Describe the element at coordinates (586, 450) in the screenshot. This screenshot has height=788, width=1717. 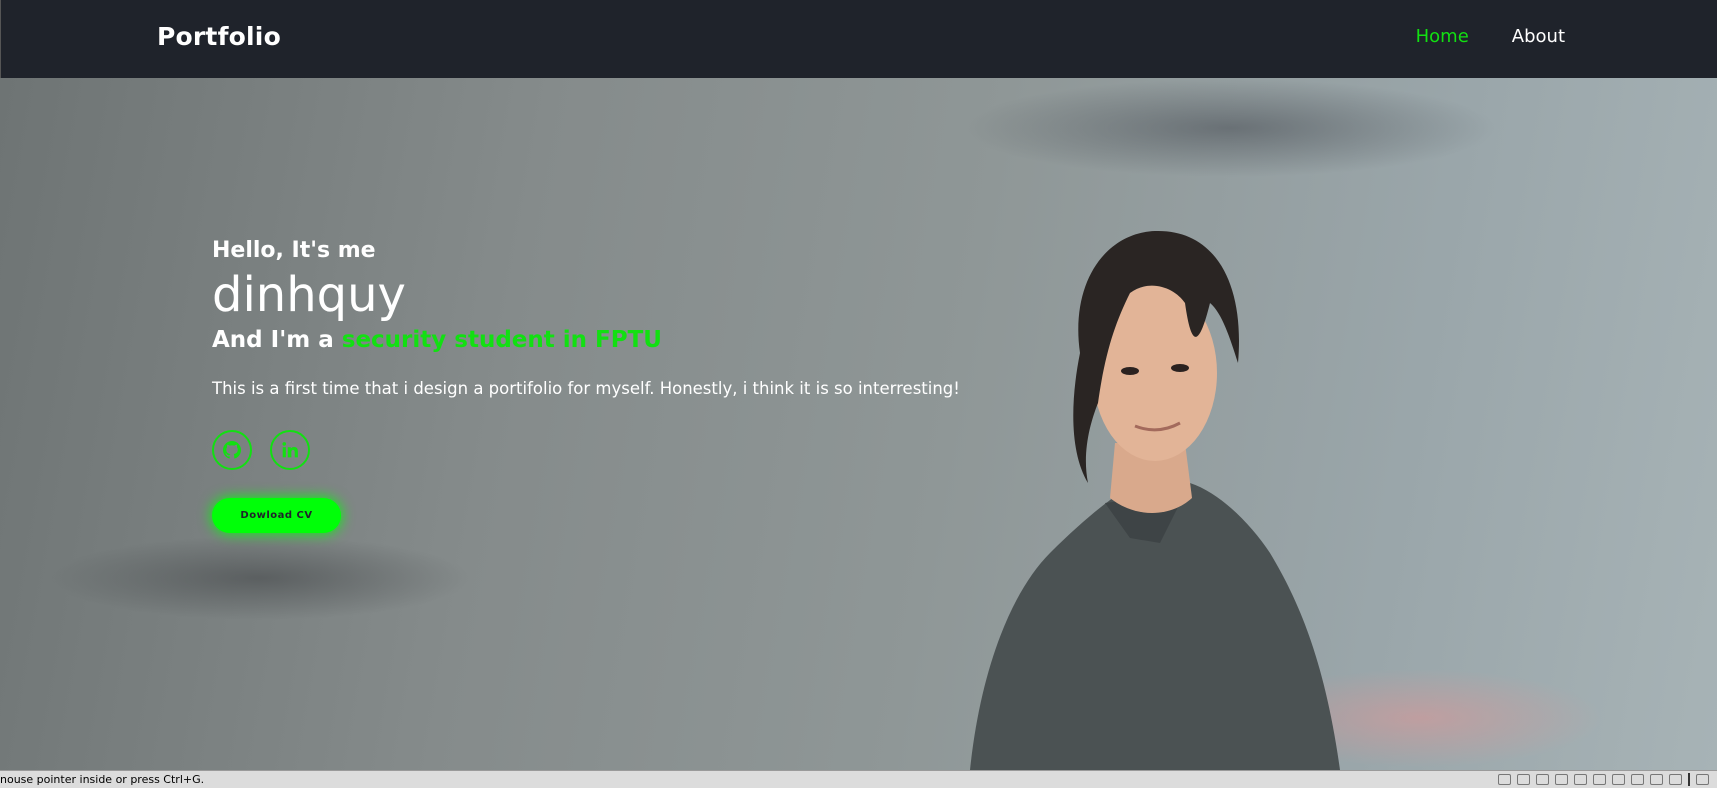
I see `social-links` at that location.